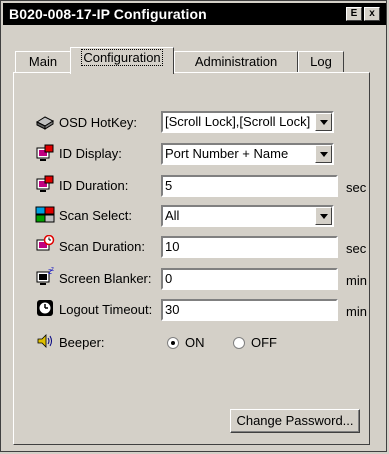 The width and height of the screenshot is (389, 454). I want to click on scan-duration-unit: sec, so click(356, 248).